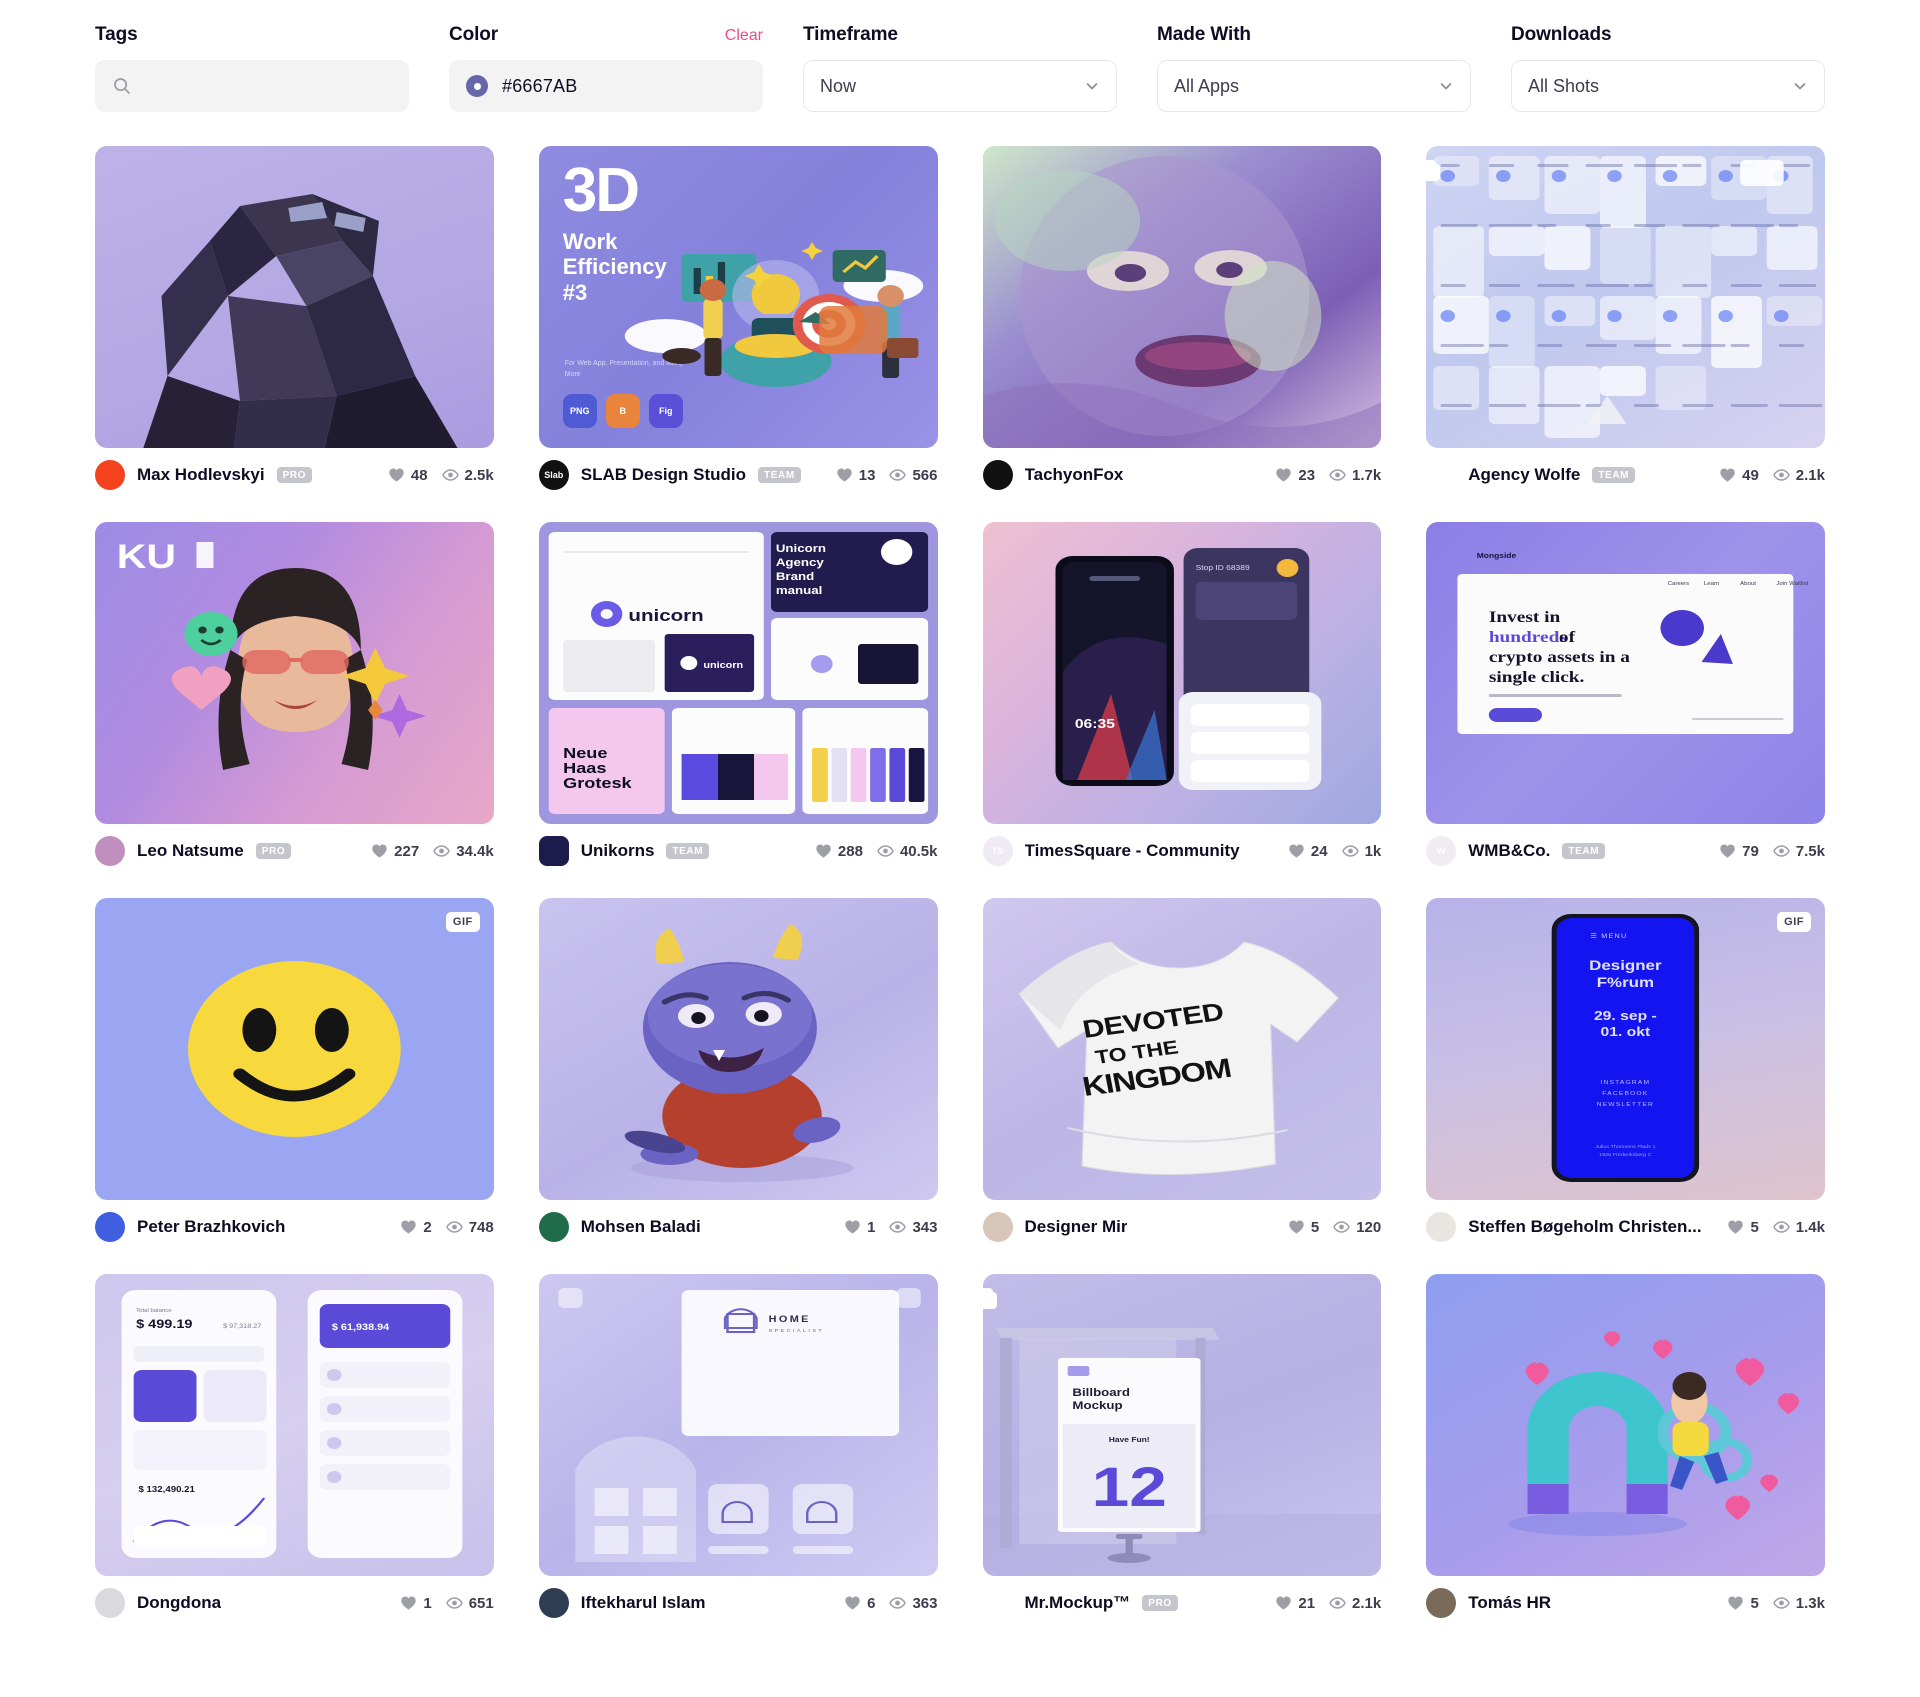 The width and height of the screenshot is (1920, 1697). What do you see at coordinates (738, 1425) in the screenshot?
I see `shot-thumbnail: HOME SPECIALIST` at bounding box center [738, 1425].